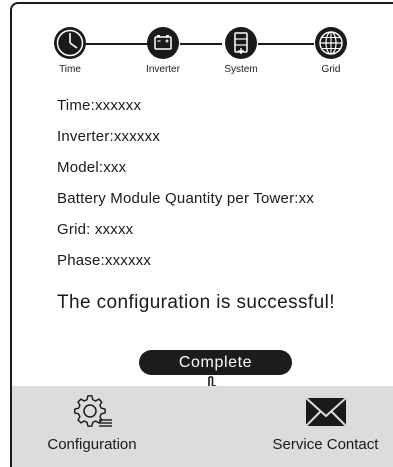 This screenshot has width=393, height=467. I want to click on step-label-system: System, so click(241, 69).